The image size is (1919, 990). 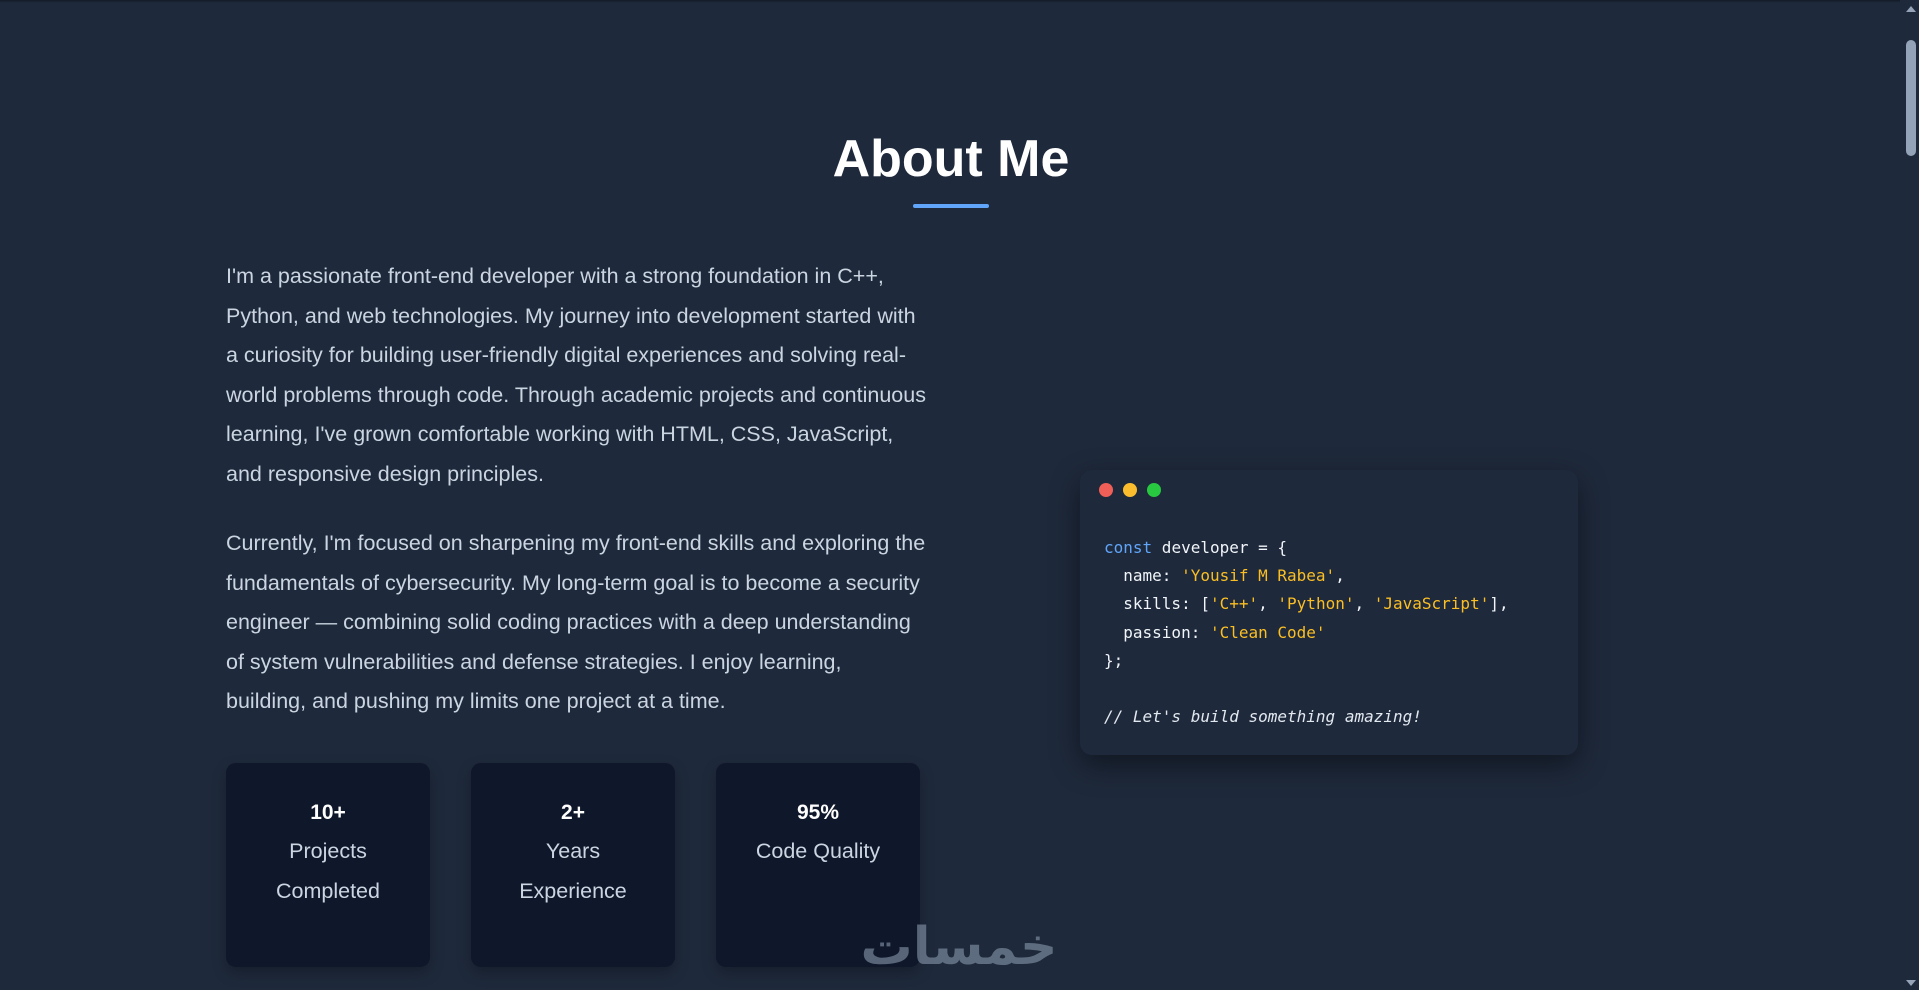 I want to click on code-comment: // Let's build something amazing!, so click(x=1263, y=717).